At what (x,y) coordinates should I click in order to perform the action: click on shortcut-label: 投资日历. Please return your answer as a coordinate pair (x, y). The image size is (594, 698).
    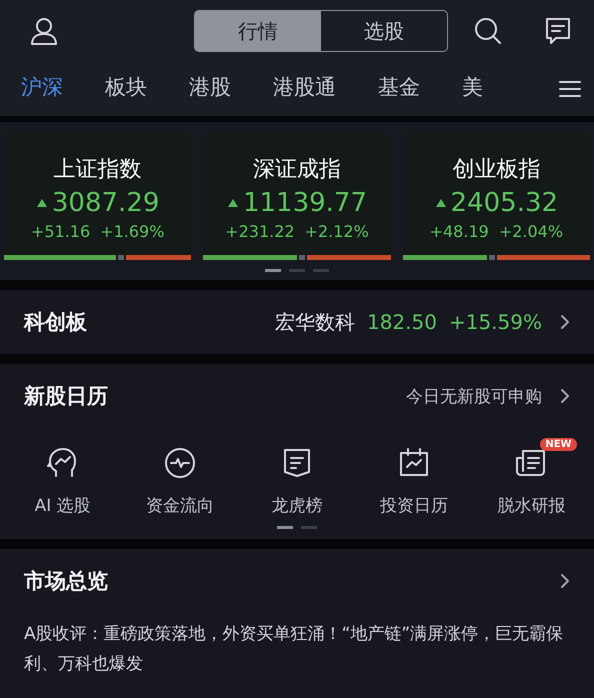
    Looking at the image, I should click on (414, 506).